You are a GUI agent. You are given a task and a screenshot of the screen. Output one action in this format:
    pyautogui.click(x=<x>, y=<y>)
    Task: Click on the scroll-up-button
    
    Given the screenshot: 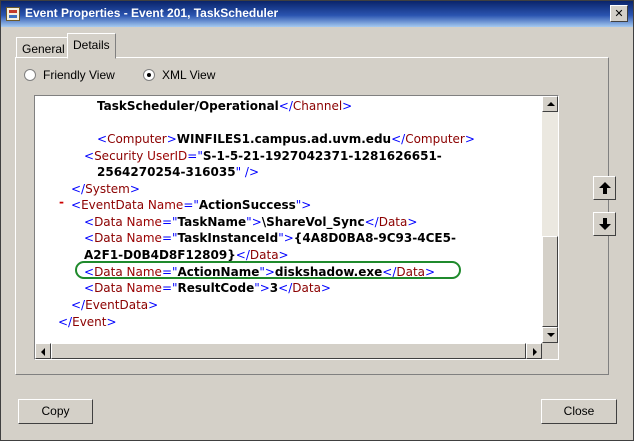 What is the action you would take?
    pyautogui.click(x=550, y=104)
    